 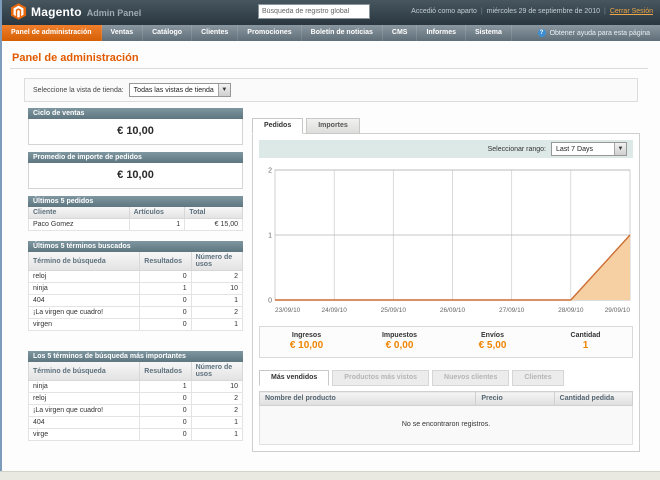 I want to click on svg-text: 23/09/10, so click(x=288, y=310).